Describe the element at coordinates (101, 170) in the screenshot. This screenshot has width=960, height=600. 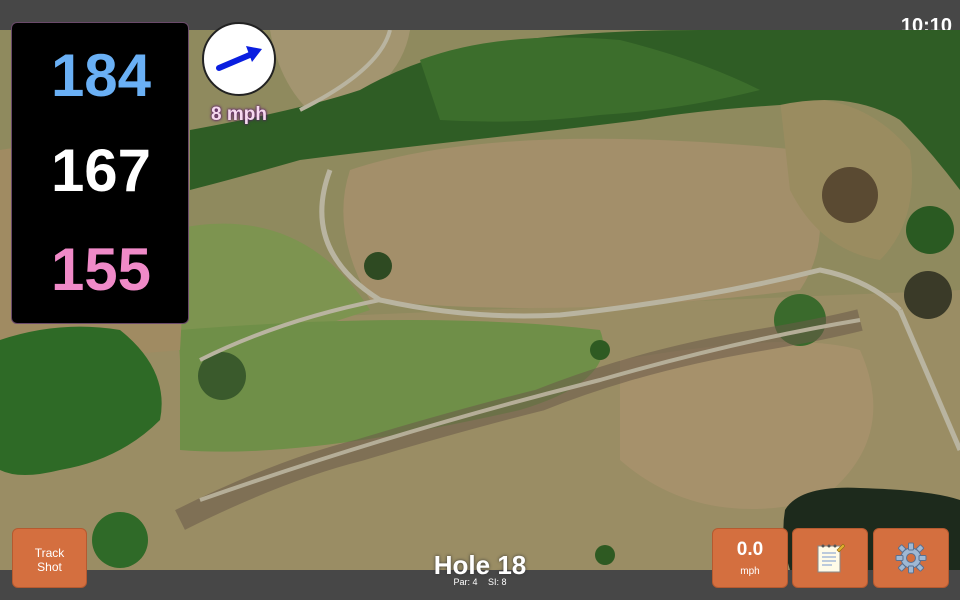
I see `middle-yardage: 167` at that location.